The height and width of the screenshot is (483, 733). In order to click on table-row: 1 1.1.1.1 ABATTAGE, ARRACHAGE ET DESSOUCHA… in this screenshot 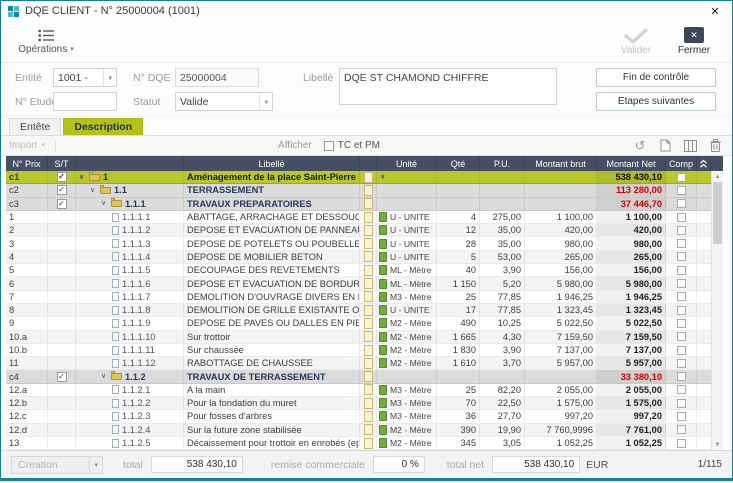, I will do `click(358, 217)`.